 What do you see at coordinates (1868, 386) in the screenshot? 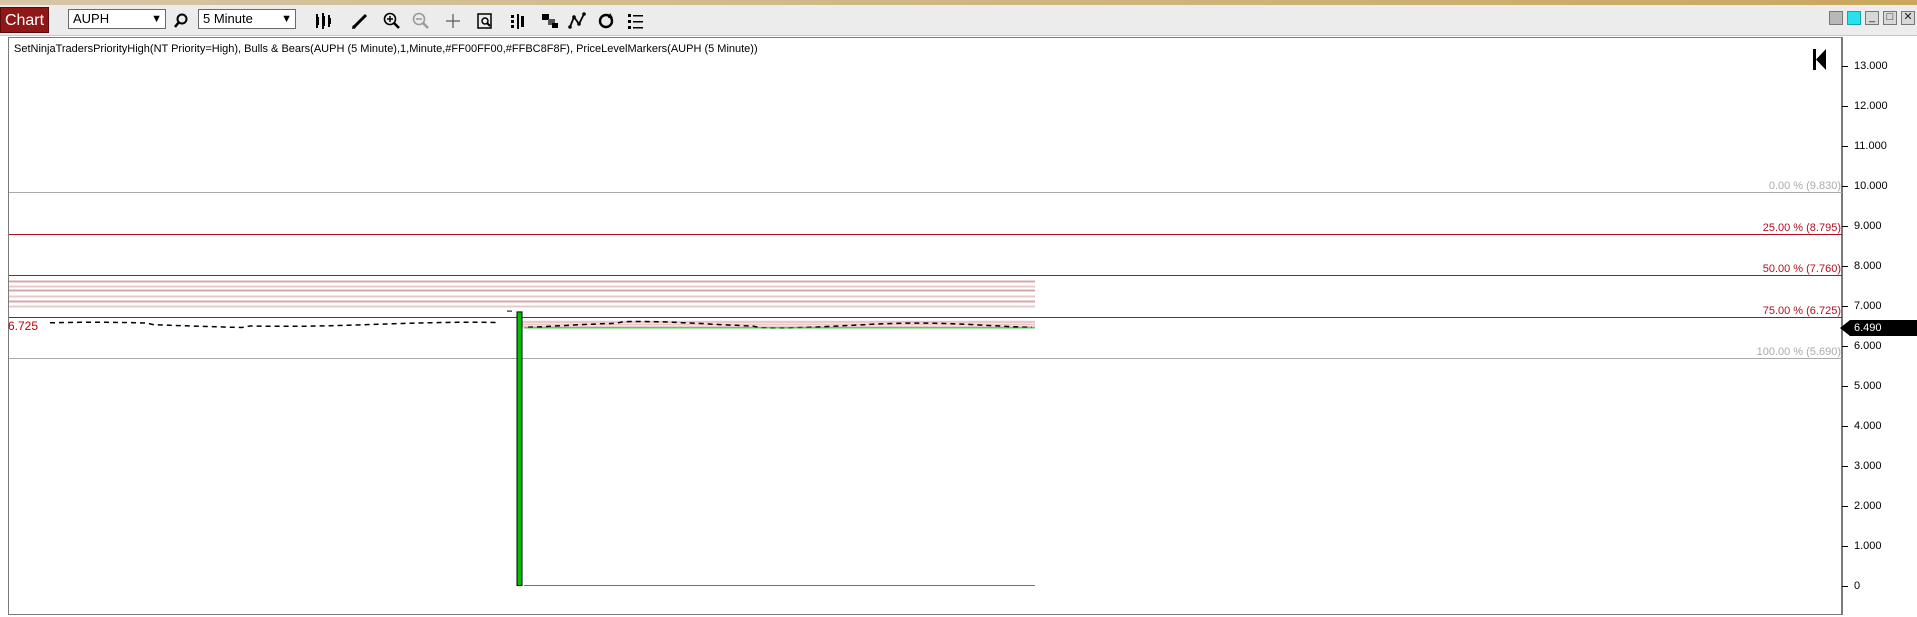
I see `axis-tick-label: 5.000` at bounding box center [1868, 386].